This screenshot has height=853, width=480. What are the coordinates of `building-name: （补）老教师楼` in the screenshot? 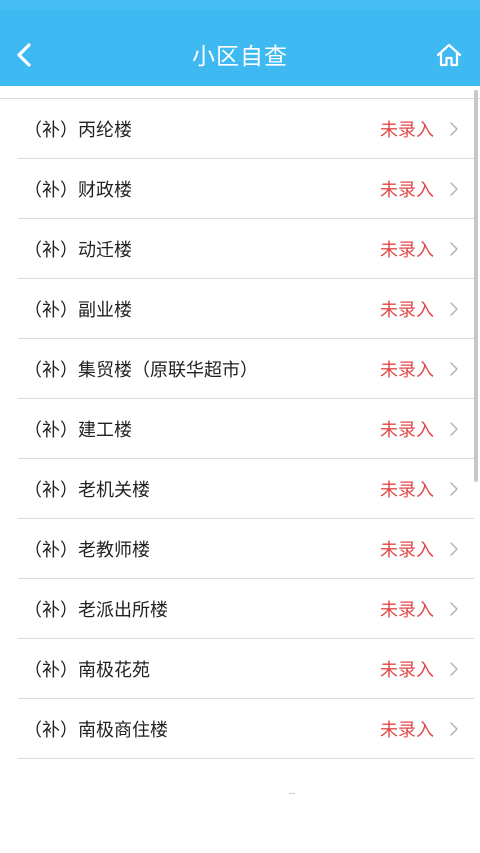 It's located at (87, 550).